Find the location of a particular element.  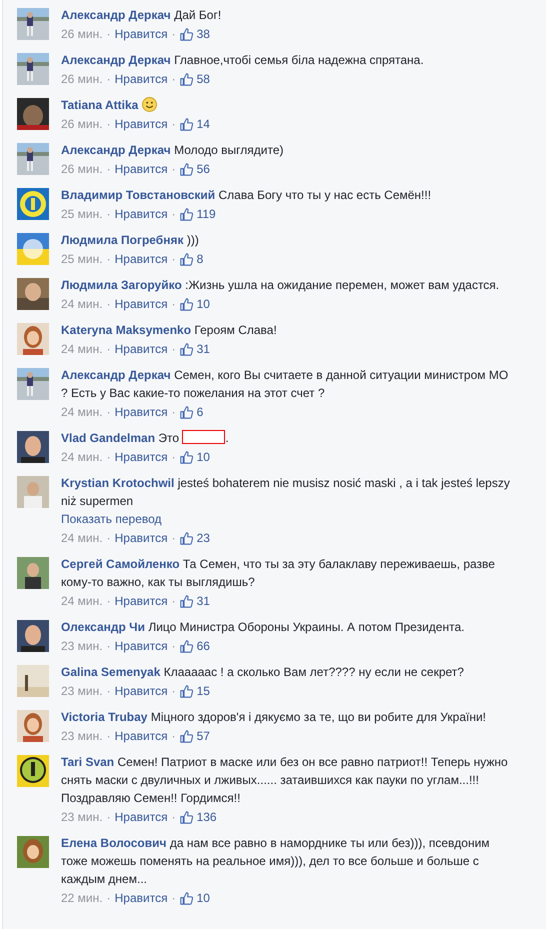

like-count: 66 is located at coordinates (203, 646).